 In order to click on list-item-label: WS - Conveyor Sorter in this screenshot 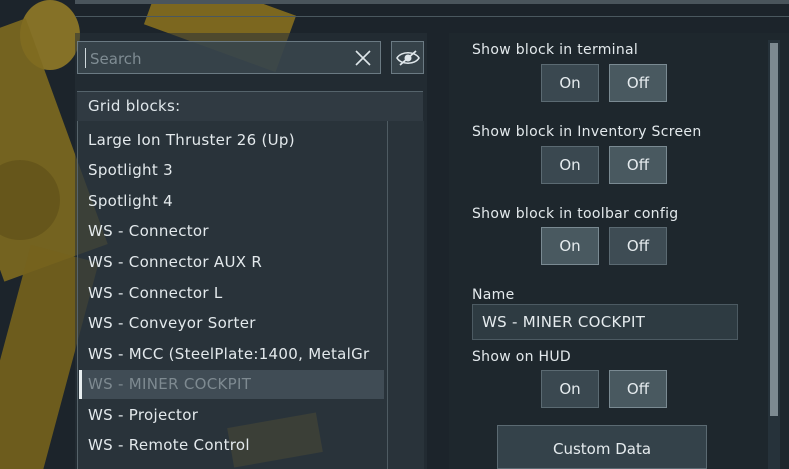, I will do `click(172, 323)`.